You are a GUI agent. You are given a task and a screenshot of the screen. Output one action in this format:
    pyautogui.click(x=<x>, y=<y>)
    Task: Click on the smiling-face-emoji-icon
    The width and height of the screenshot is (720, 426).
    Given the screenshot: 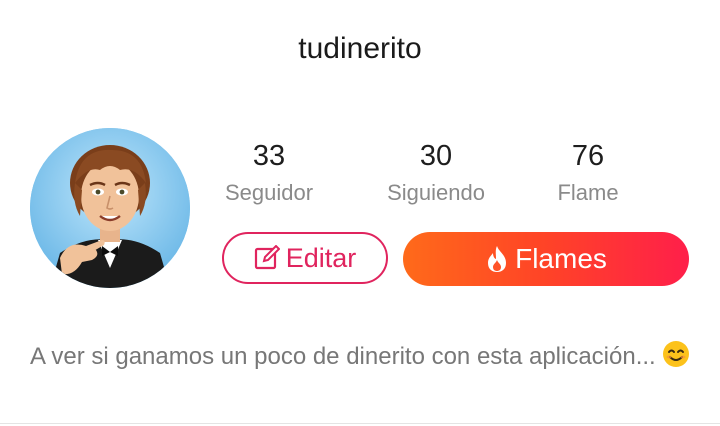 What is the action you would take?
    pyautogui.click(x=676, y=359)
    